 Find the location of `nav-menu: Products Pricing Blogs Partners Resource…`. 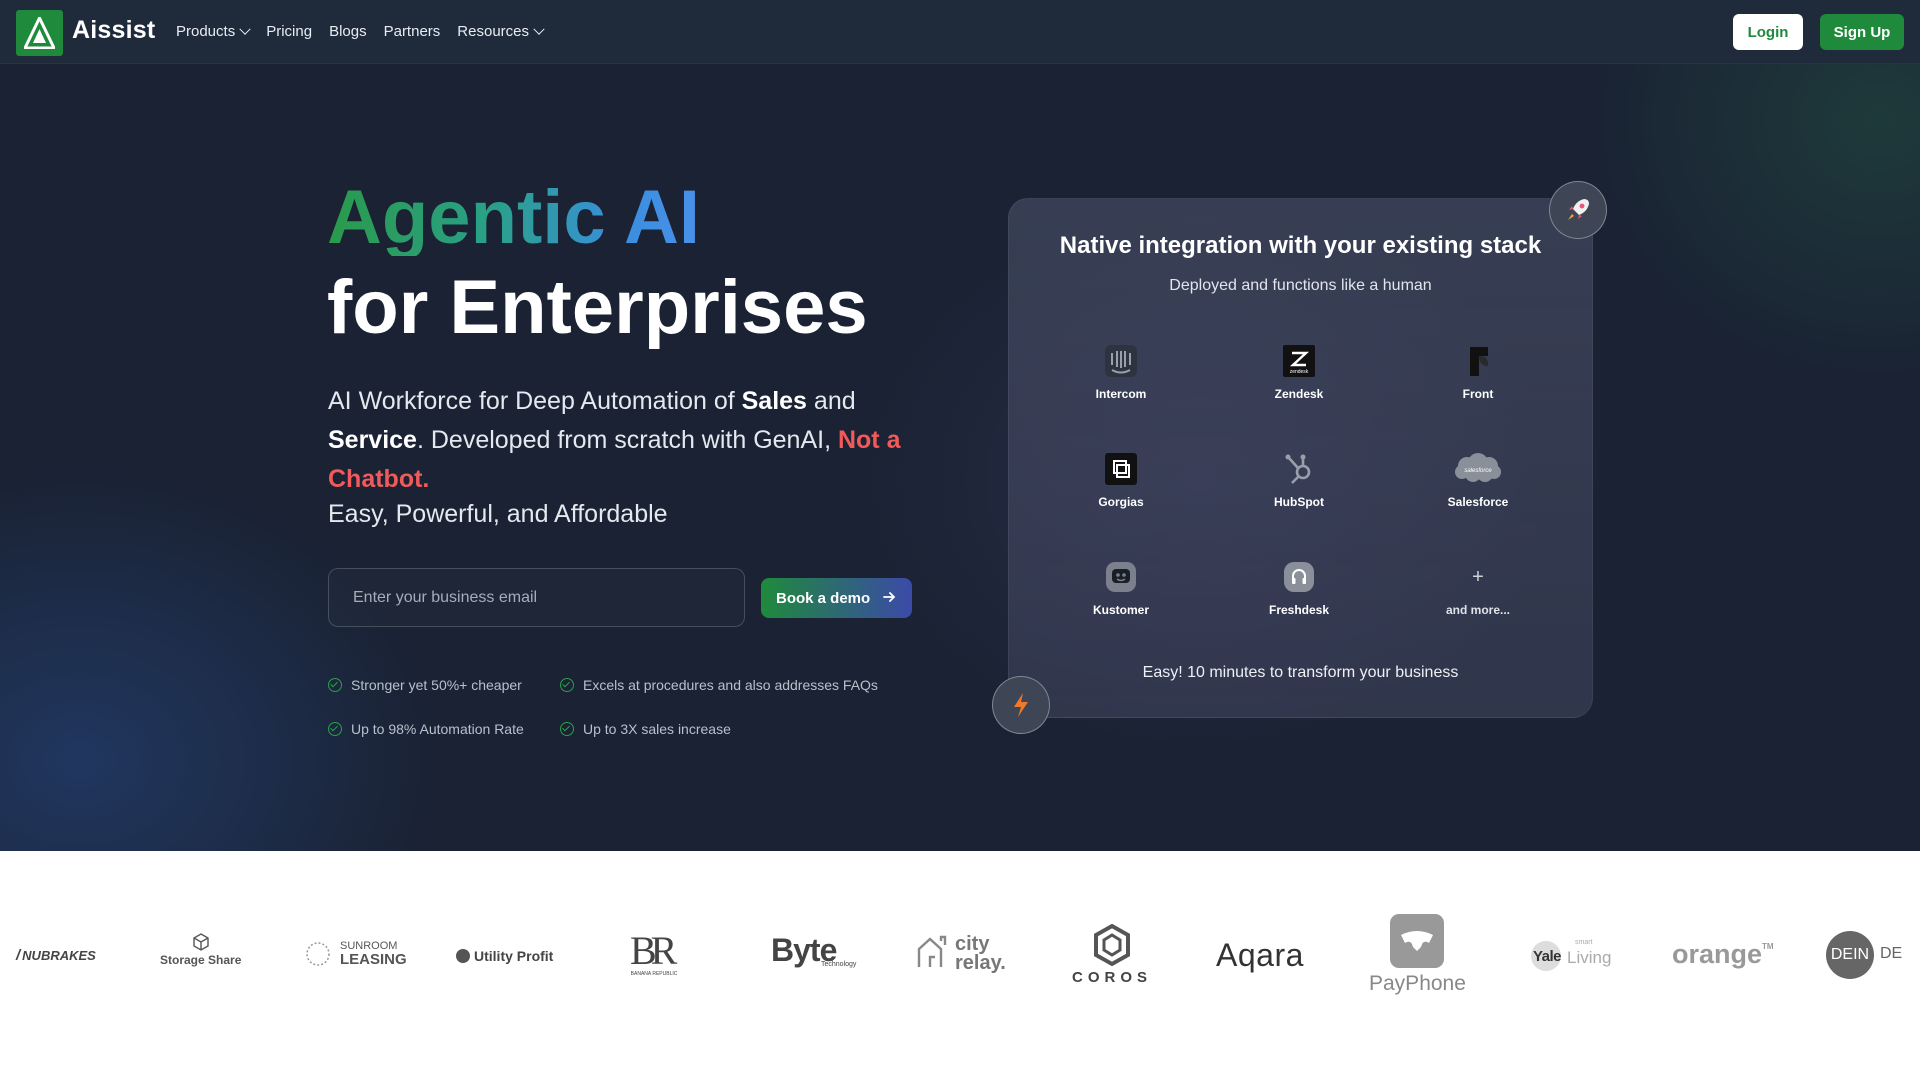

nav-menu: Products Pricing Blogs Partners Resource… is located at coordinates (368, 31).